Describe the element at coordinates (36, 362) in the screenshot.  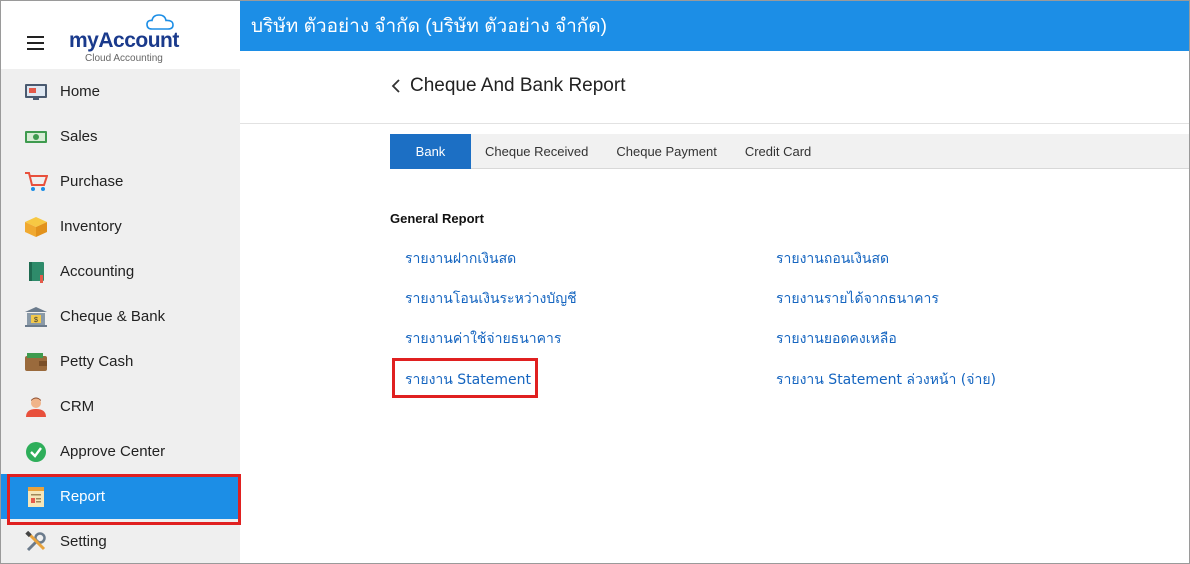
I see `wallet-icon` at that location.